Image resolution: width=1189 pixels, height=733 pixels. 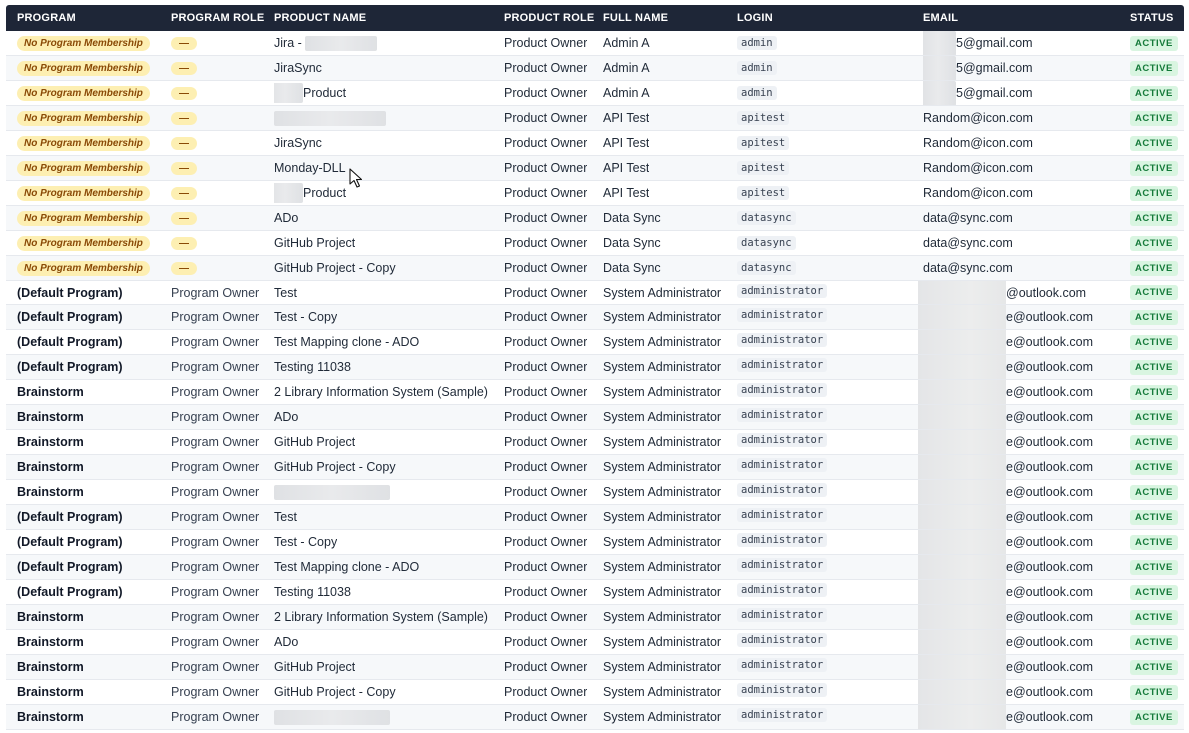 I want to click on column-header-status: STATUS, so click(x=1152, y=18).